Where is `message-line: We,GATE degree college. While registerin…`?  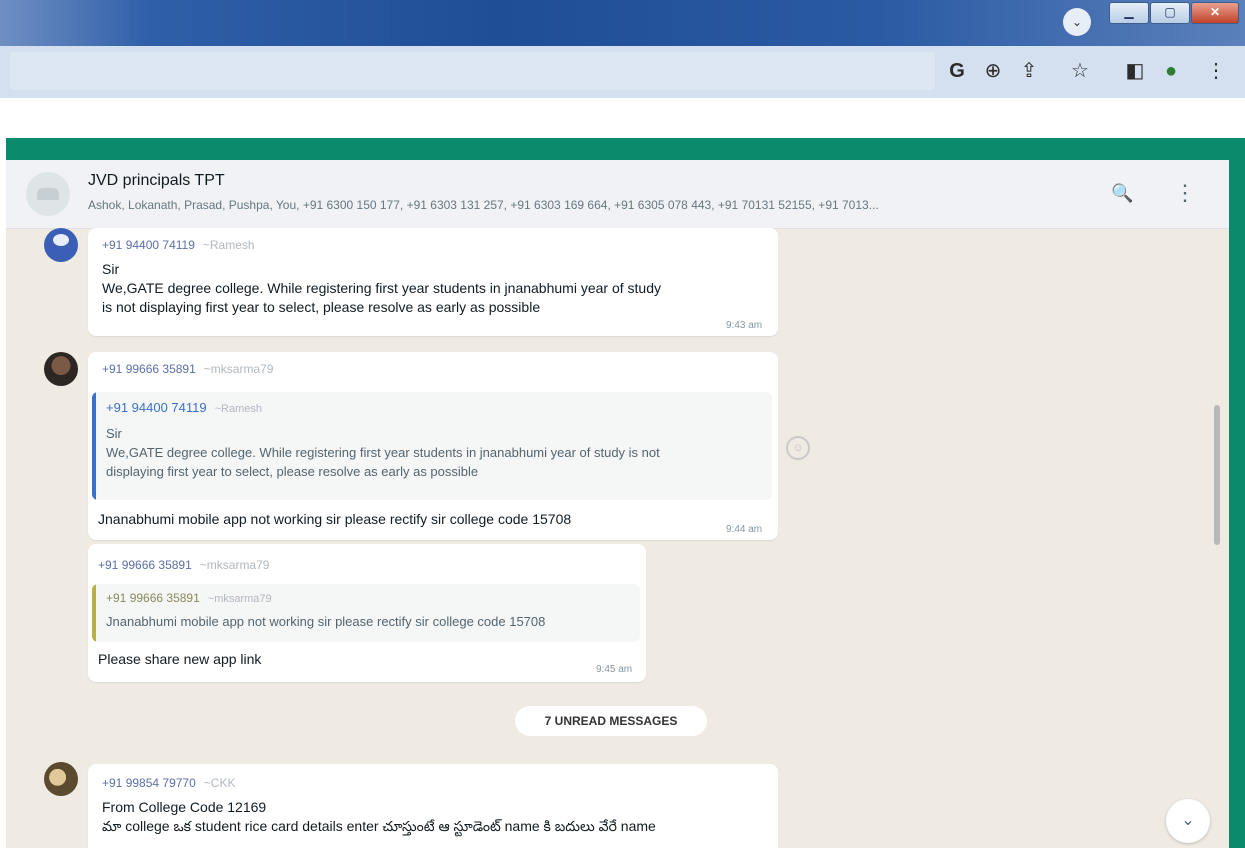 message-line: We,GATE degree college. While registerin… is located at coordinates (381, 288).